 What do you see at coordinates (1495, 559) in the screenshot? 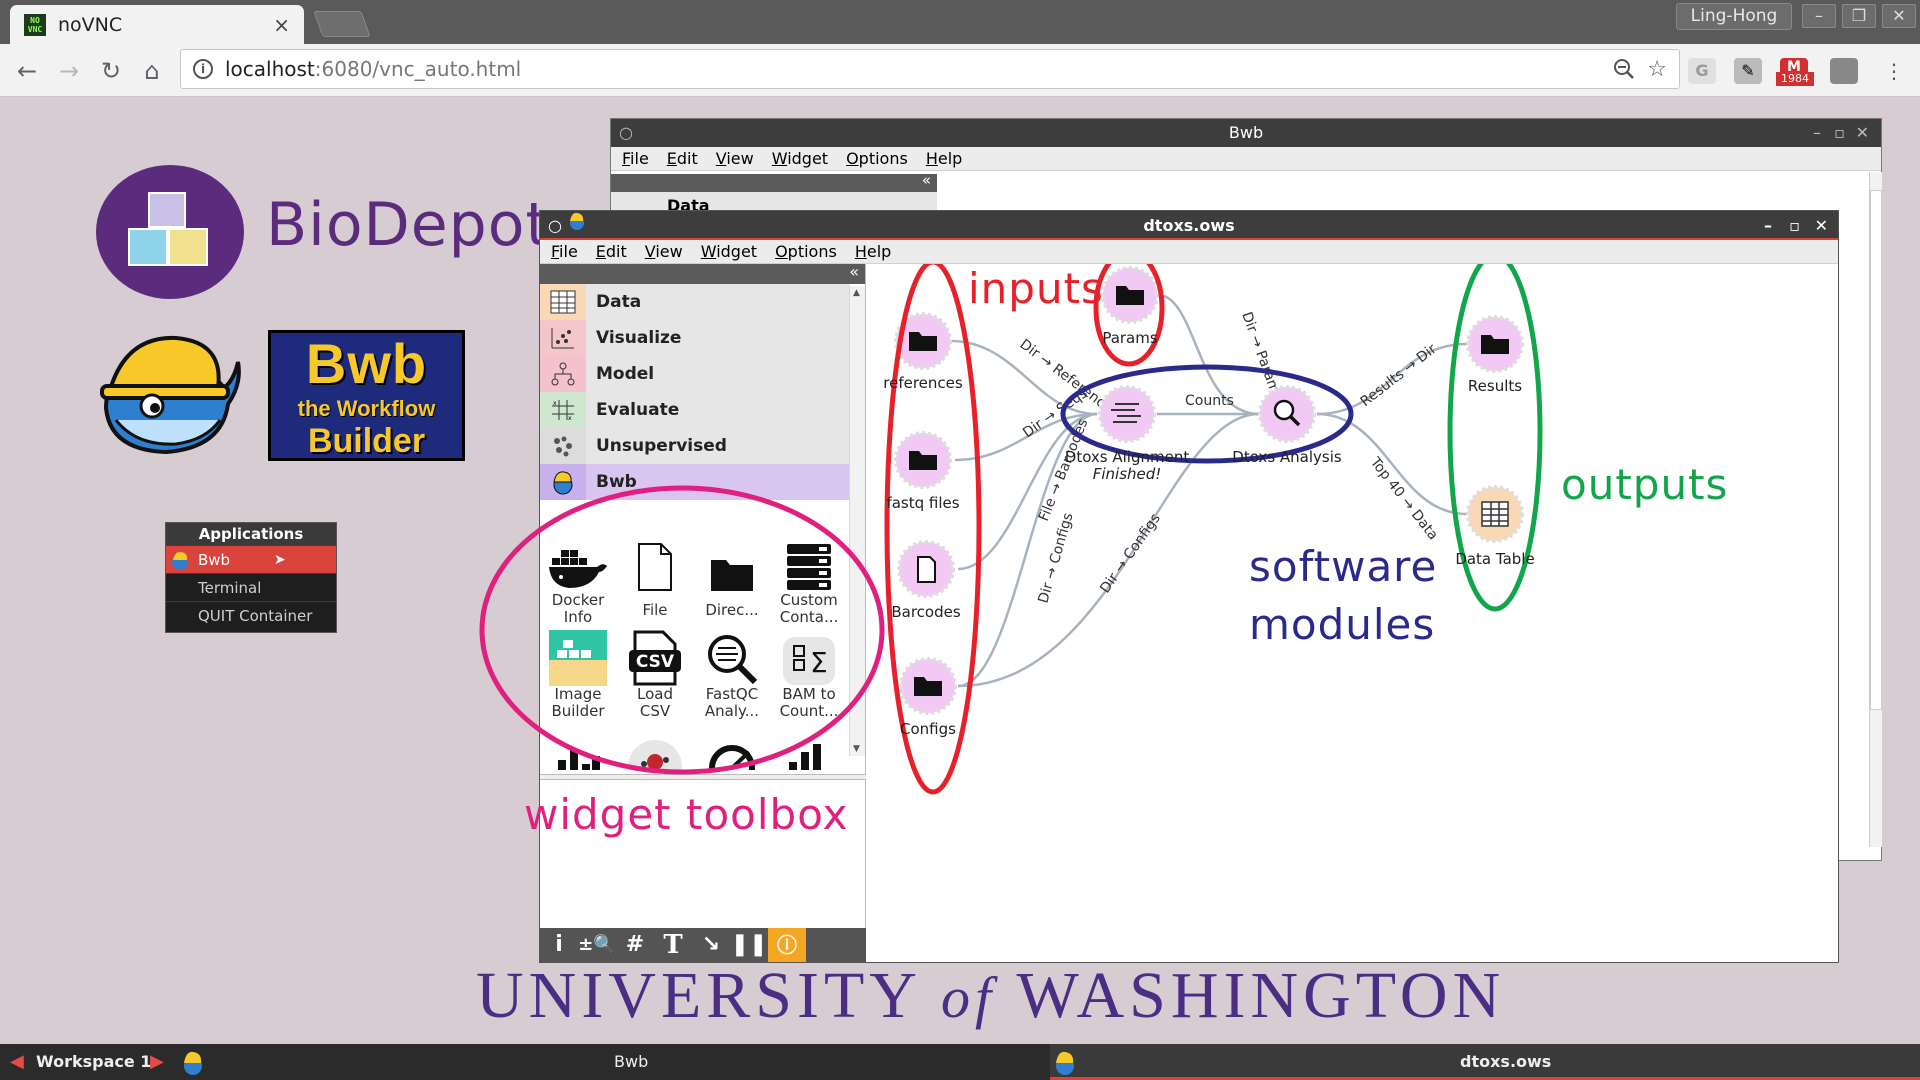
I see `node-label-data-table: Data Table` at bounding box center [1495, 559].